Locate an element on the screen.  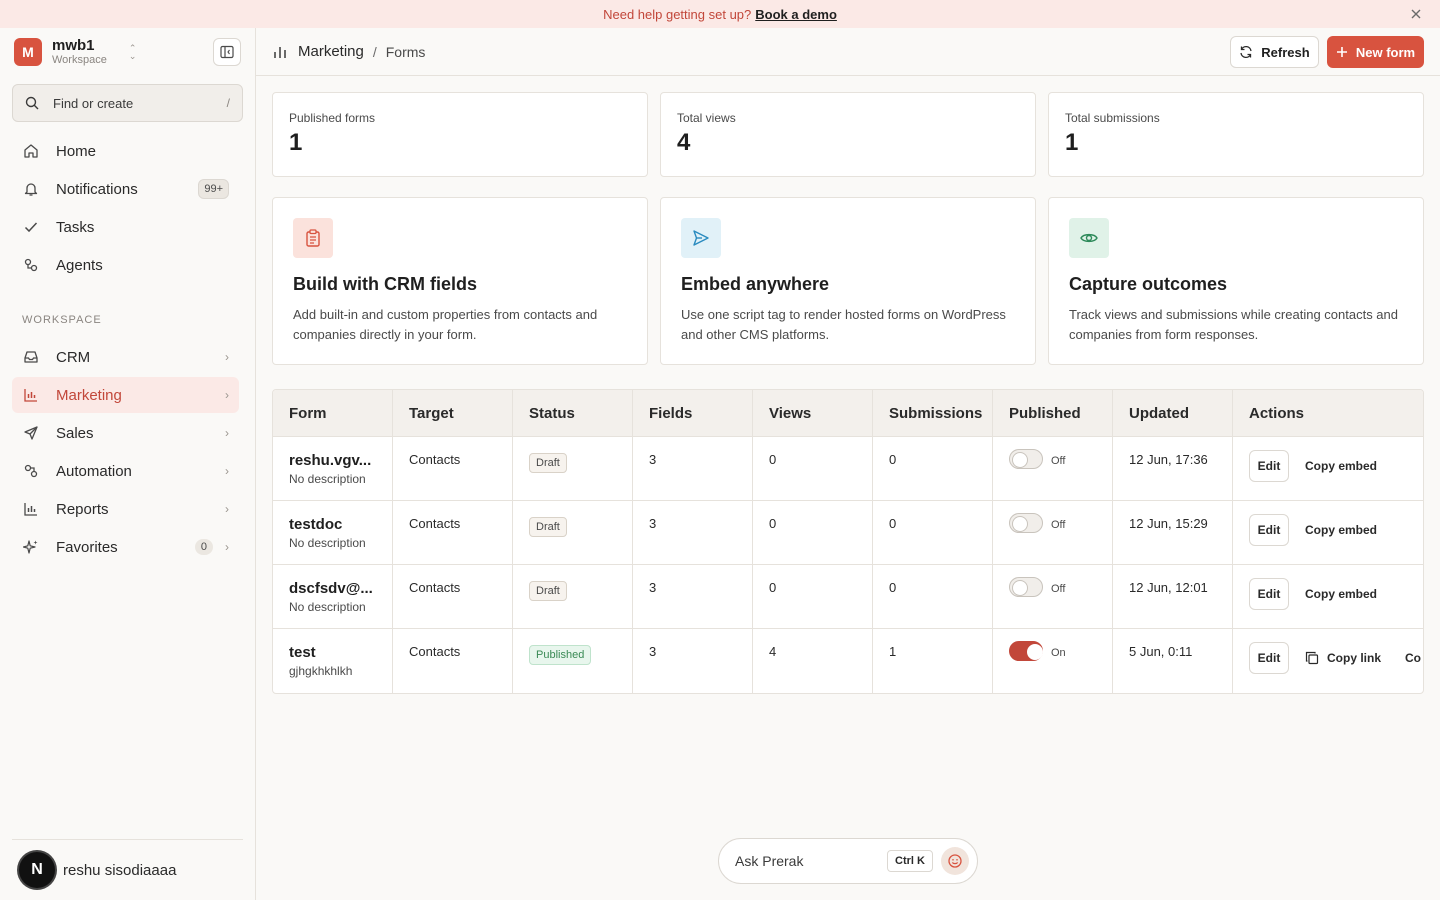
sidebar-item-agents: Agents is located at coordinates (125, 265).